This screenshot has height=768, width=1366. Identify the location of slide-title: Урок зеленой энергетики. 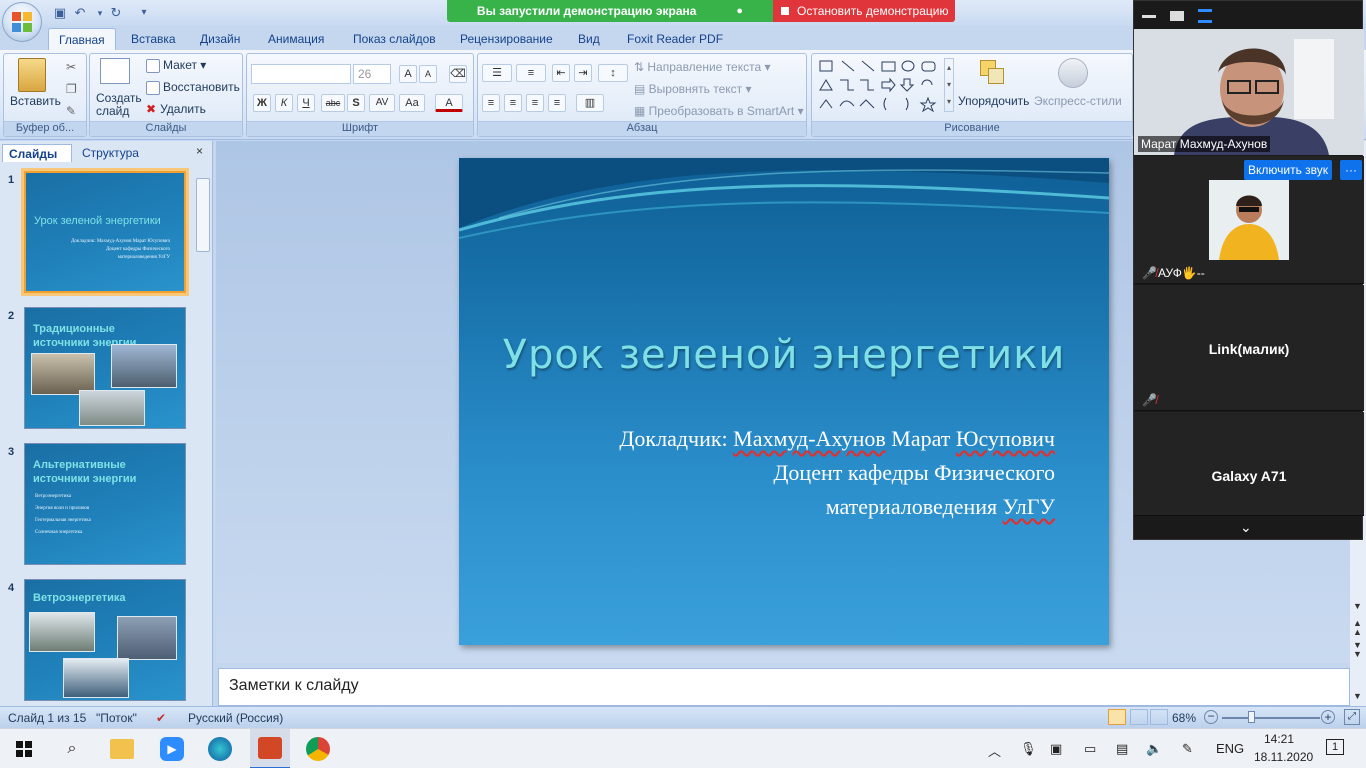
(784, 355).